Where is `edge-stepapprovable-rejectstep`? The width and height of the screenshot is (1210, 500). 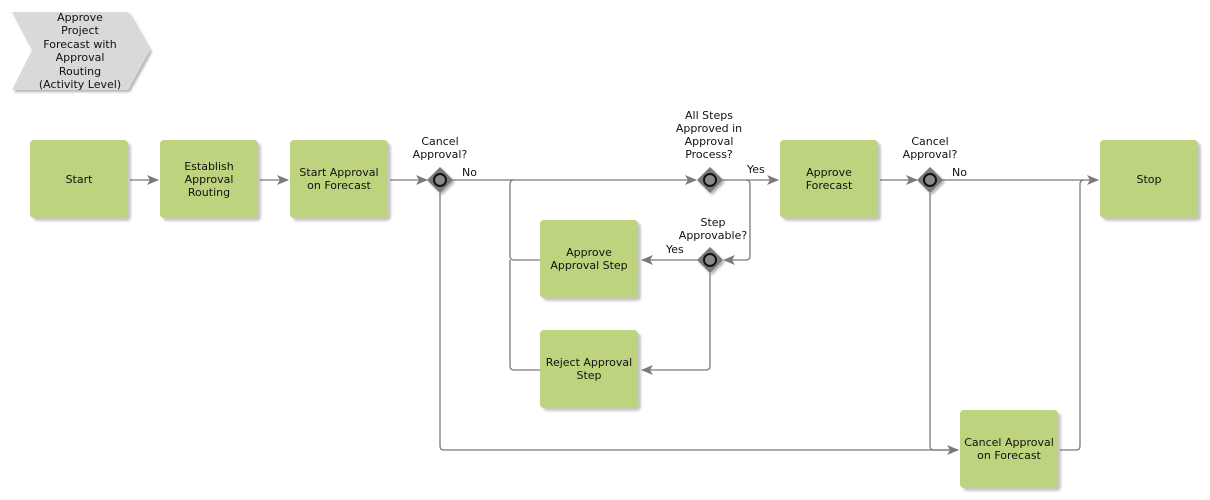 edge-stepapprovable-rejectstep is located at coordinates (676, 324).